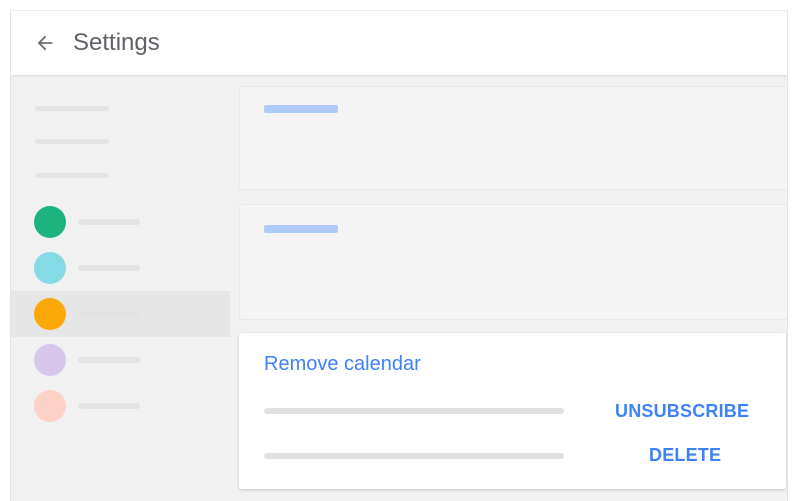 Image resolution: width=796 pixels, height=501 pixels. What do you see at coordinates (116, 42) in the screenshot?
I see `page-title: Settings` at bounding box center [116, 42].